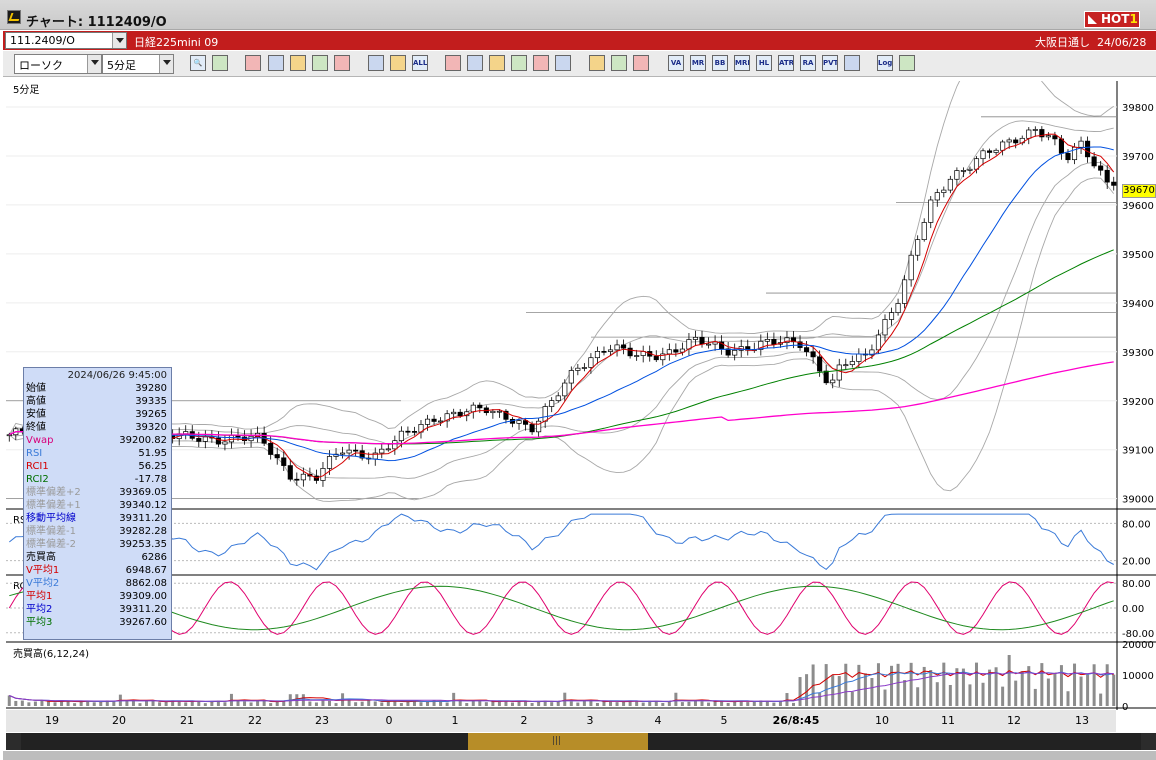 The width and height of the screenshot is (1156, 760). Describe the element at coordinates (298, 63) in the screenshot. I see `compare-icon` at that location.